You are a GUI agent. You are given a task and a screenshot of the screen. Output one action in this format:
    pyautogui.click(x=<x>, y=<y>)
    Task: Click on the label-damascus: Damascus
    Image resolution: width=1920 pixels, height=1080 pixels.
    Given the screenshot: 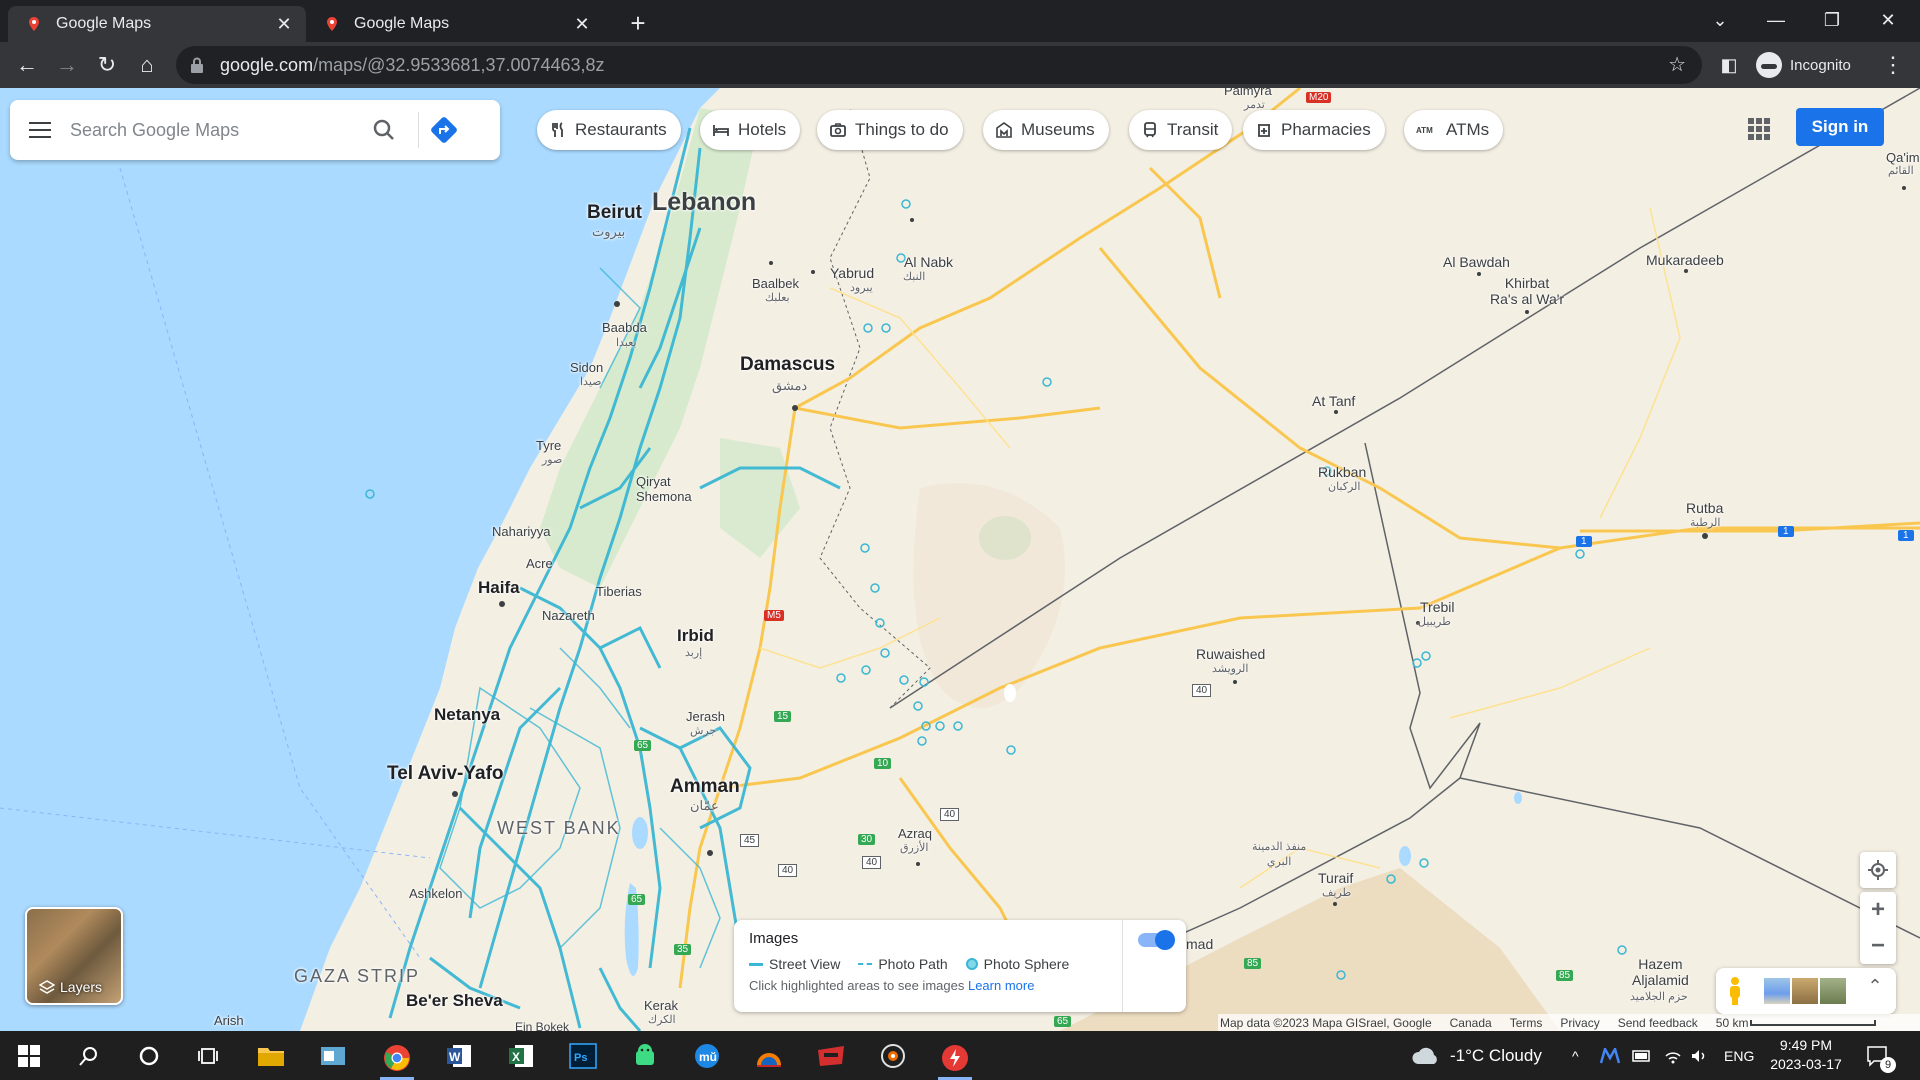 What is the action you would take?
    pyautogui.click(x=788, y=364)
    